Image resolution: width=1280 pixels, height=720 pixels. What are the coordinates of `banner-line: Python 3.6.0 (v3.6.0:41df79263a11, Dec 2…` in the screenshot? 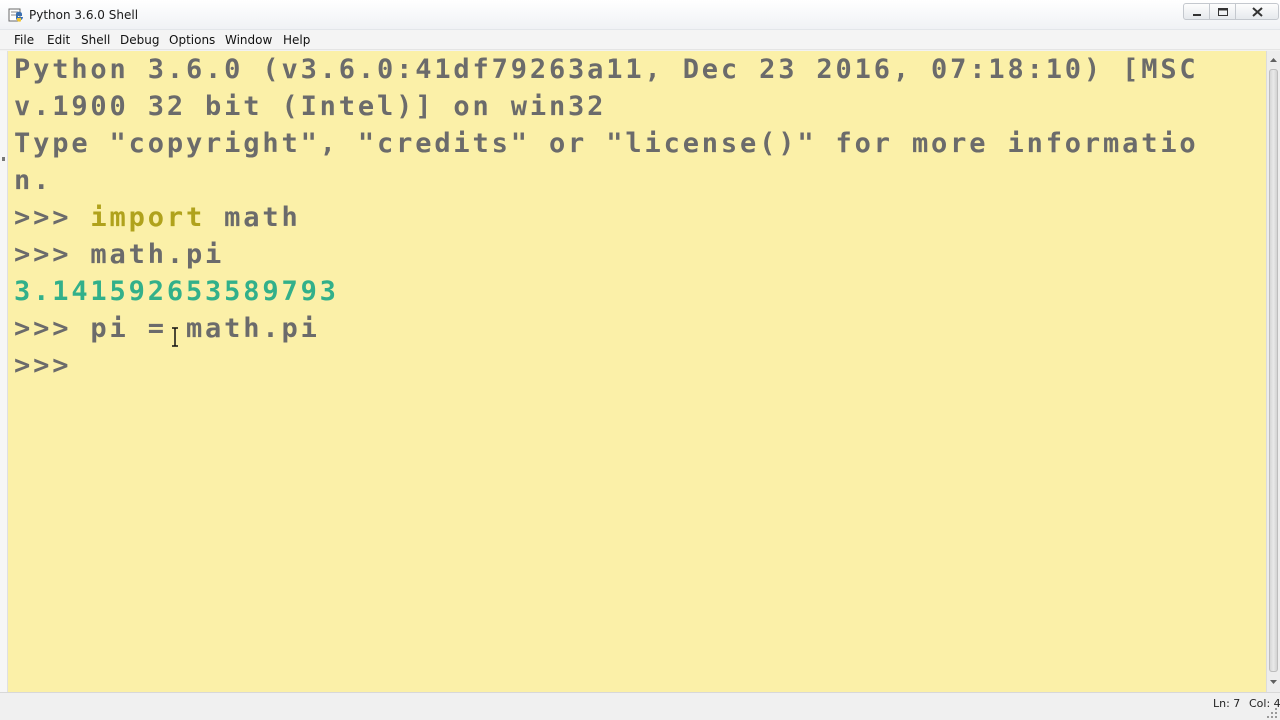 It's located at (606, 69).